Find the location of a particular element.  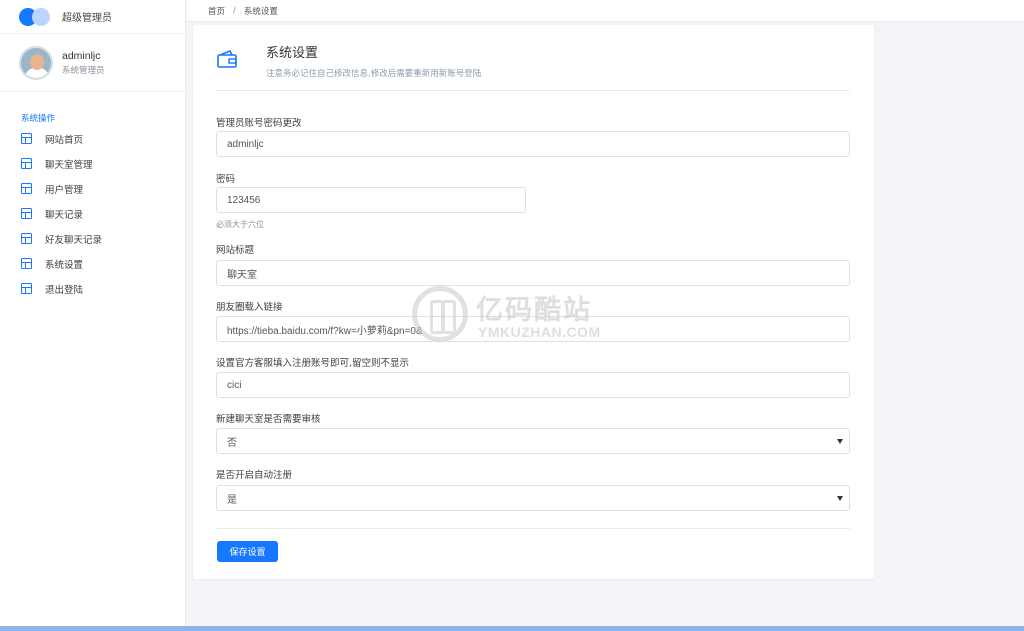

breadcrumb-home: 首页 is located at coordinates (216, 11).